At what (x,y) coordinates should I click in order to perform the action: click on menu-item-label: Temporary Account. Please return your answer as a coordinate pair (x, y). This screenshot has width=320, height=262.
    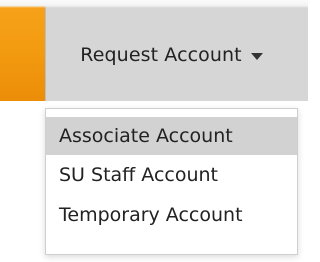
    Looking at the image, I should click on (151, 215).